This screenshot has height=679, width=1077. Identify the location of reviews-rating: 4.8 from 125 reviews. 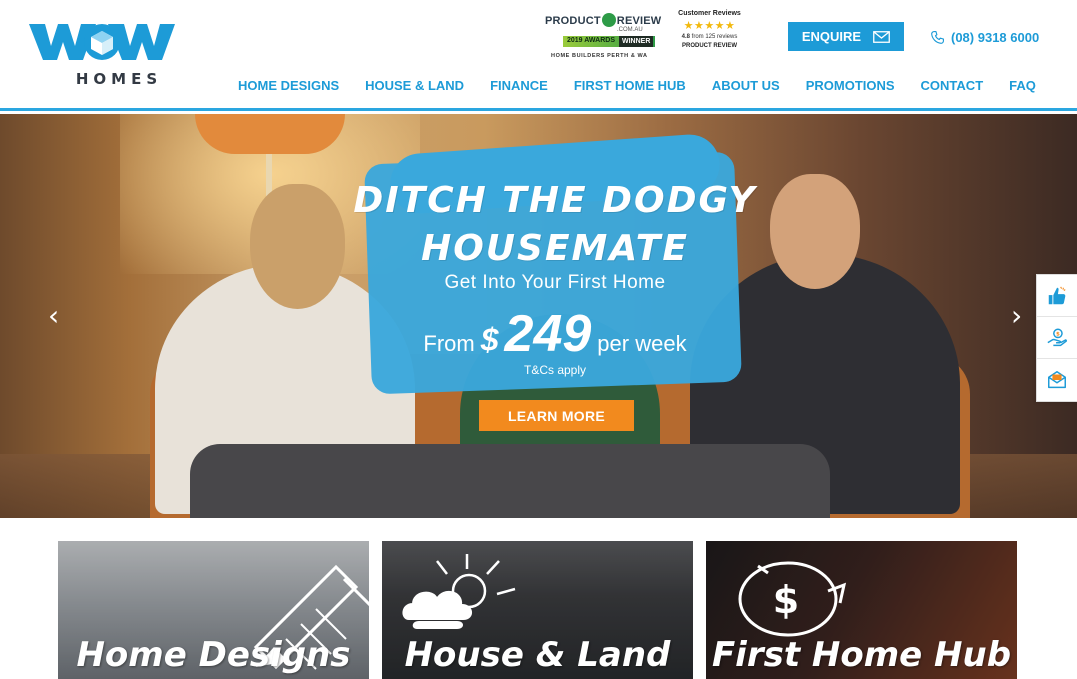
(709, 37).